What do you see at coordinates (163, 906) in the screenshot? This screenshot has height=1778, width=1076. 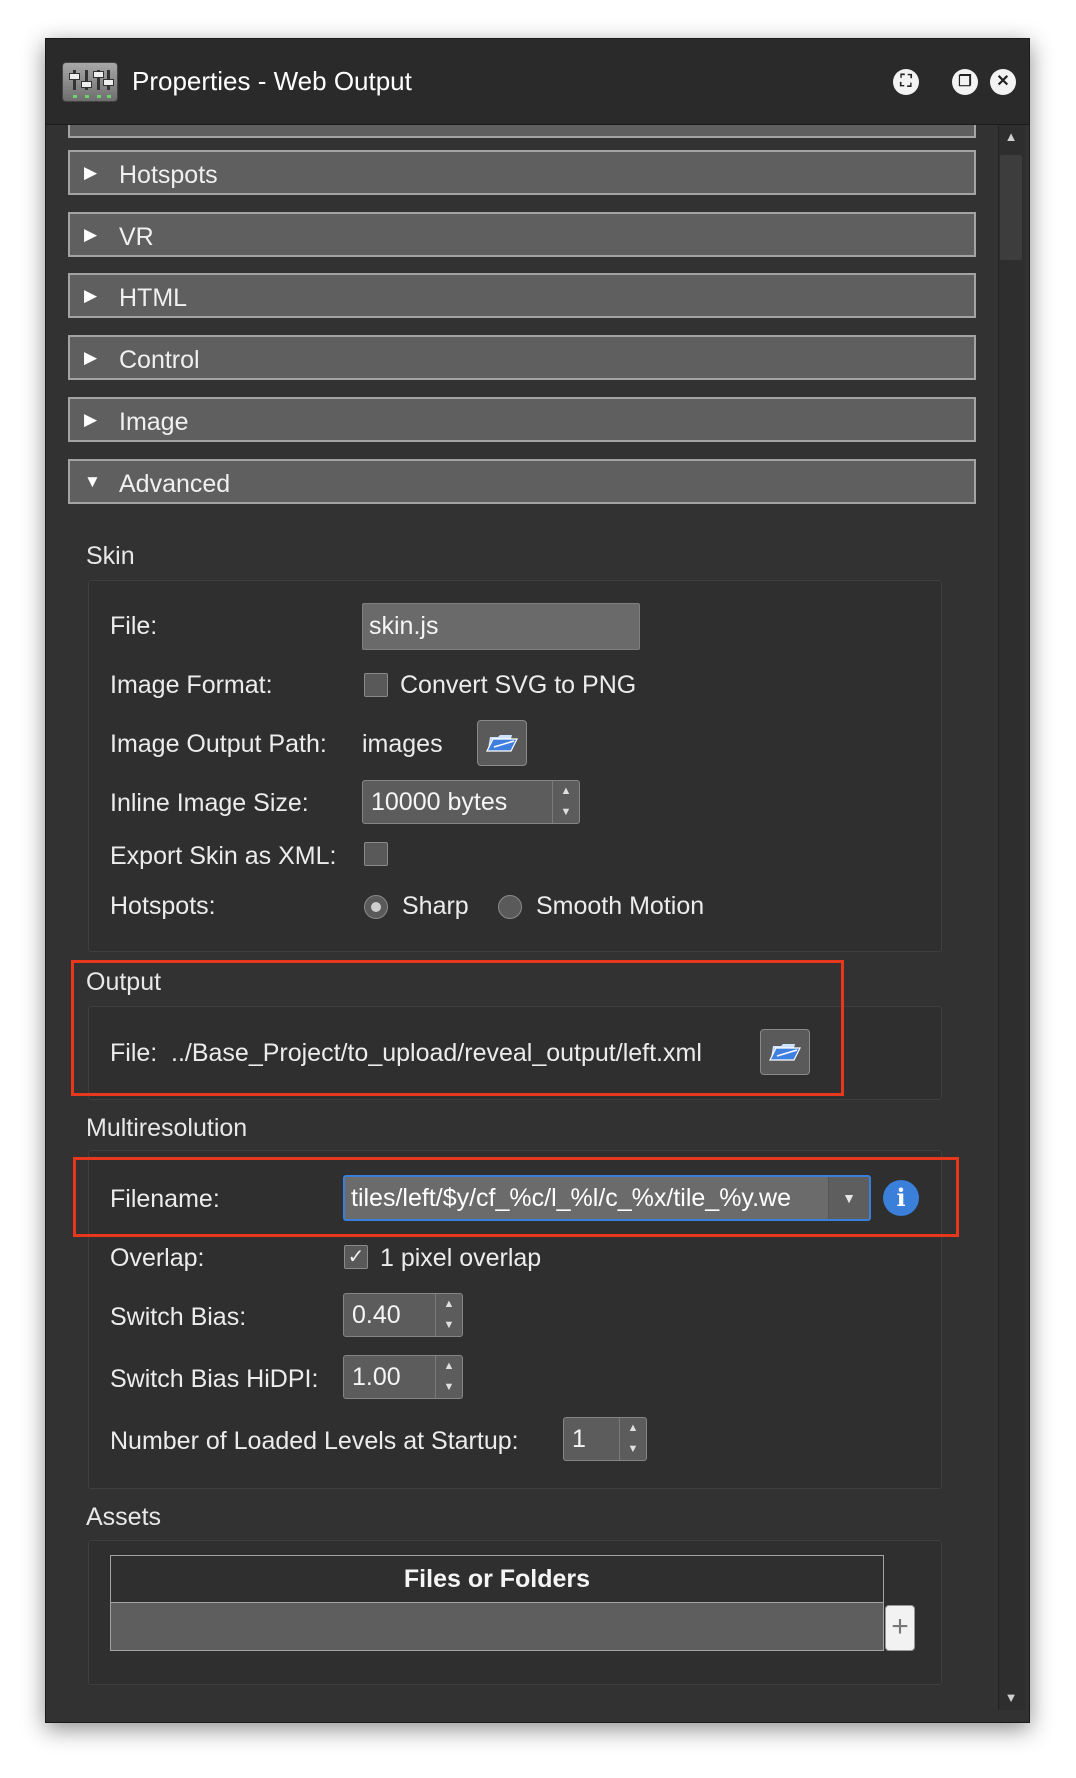 I see `hotspots-label: Hotspots:` at bounding box center [163, 906].